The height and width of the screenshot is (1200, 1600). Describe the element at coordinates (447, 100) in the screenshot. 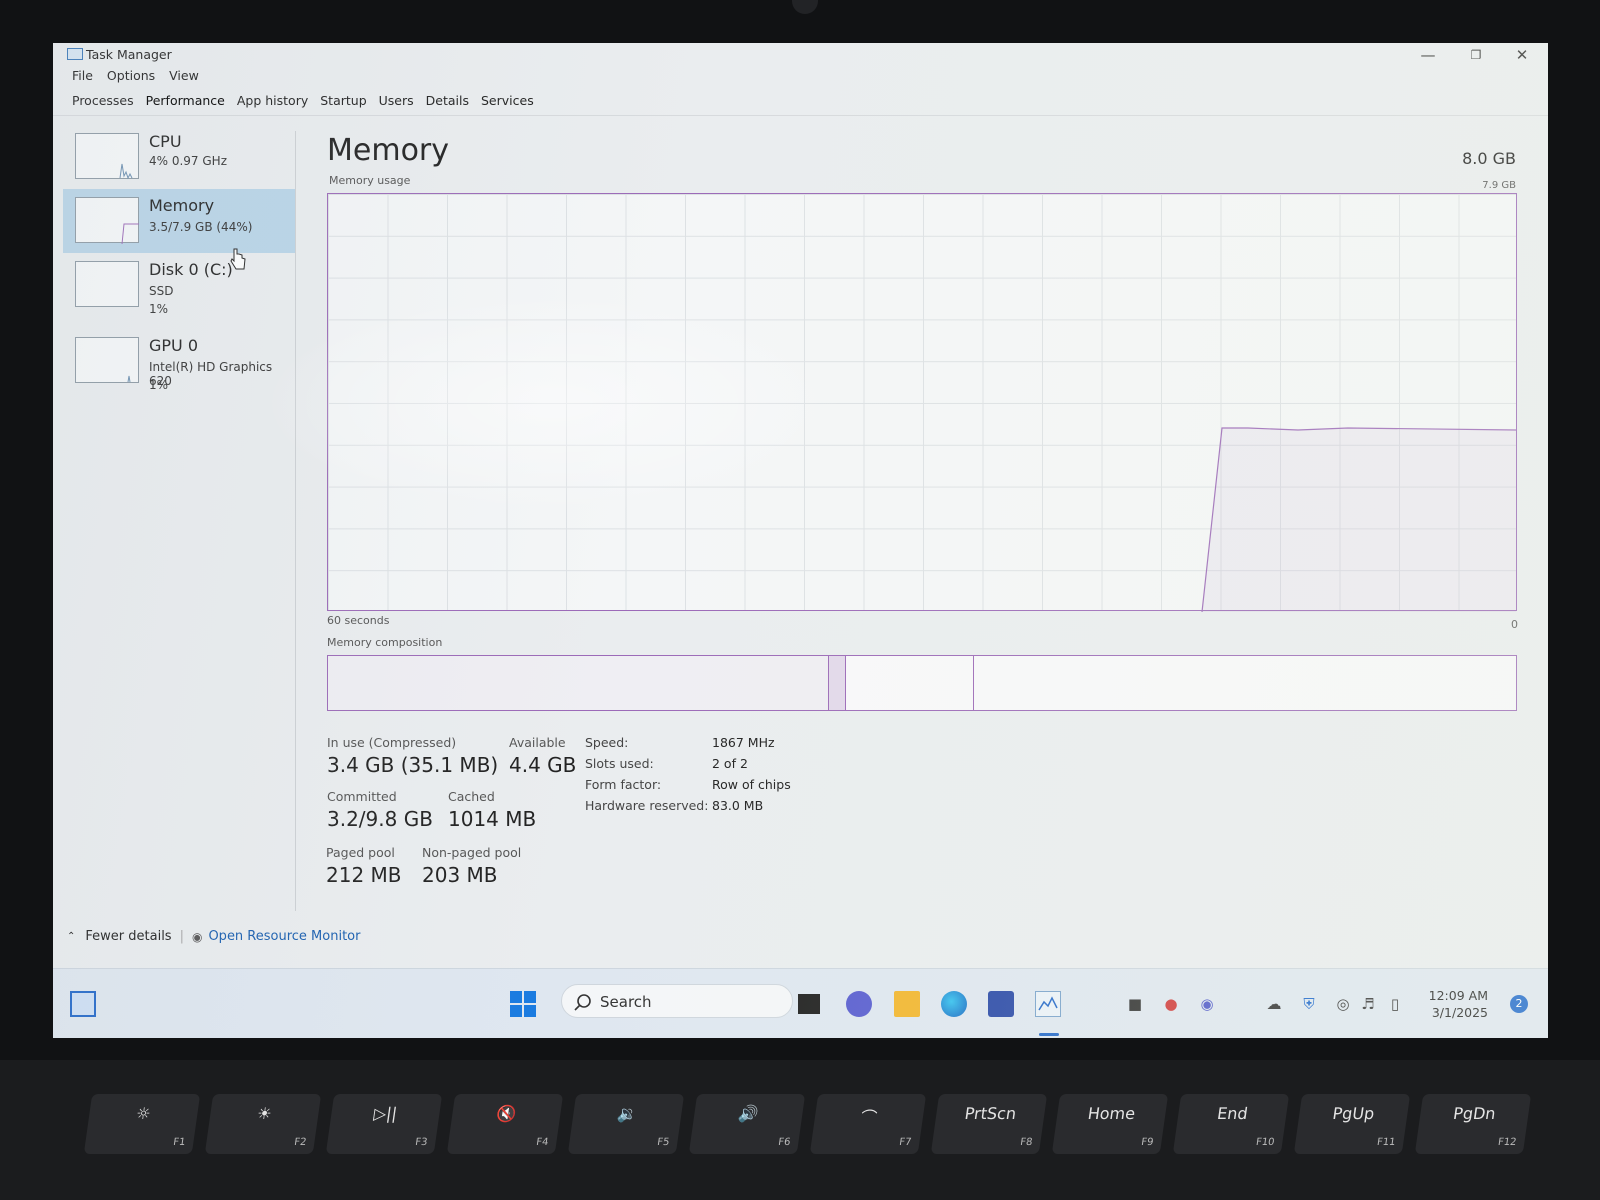

I see `tab-details: Details` at that location.